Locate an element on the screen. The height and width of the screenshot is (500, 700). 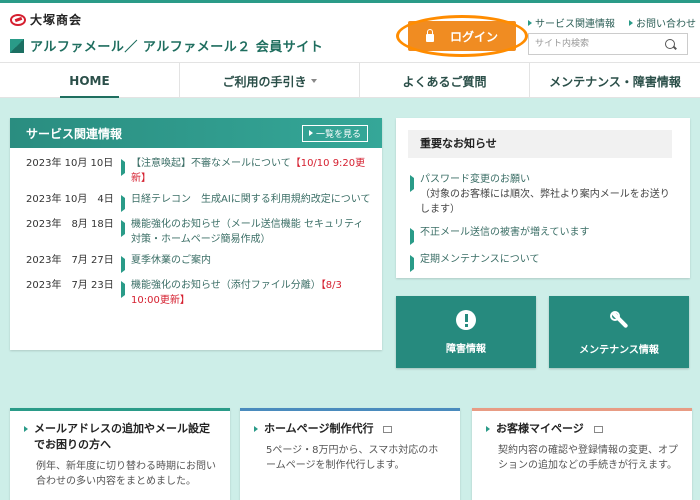
card-desc: 例年、新年度に切り替わる時期にお問い合わせの多い内容をまとめました。 is located at coordinates (126, 474).